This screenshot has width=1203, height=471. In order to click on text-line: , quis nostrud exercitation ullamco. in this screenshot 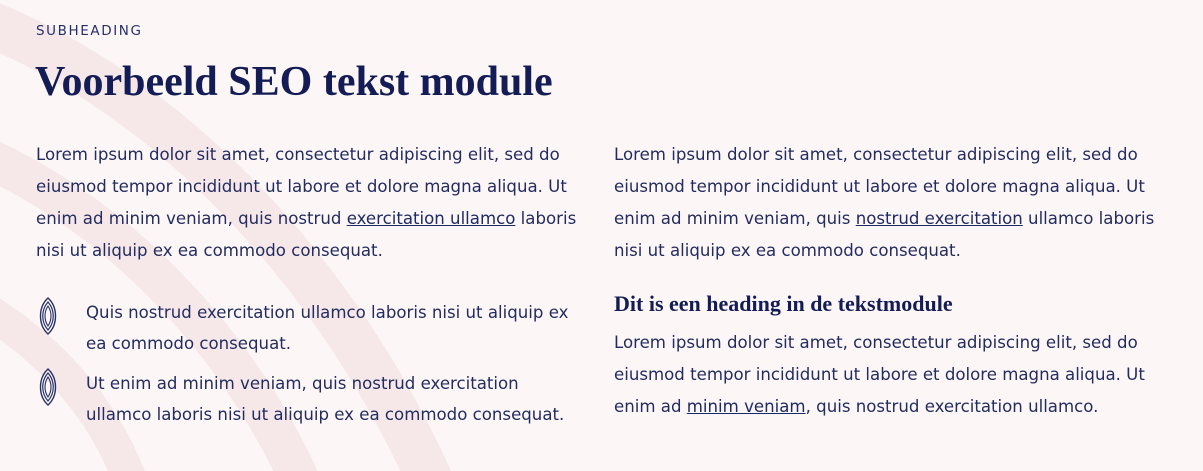, I will do `click(952, 406)`.